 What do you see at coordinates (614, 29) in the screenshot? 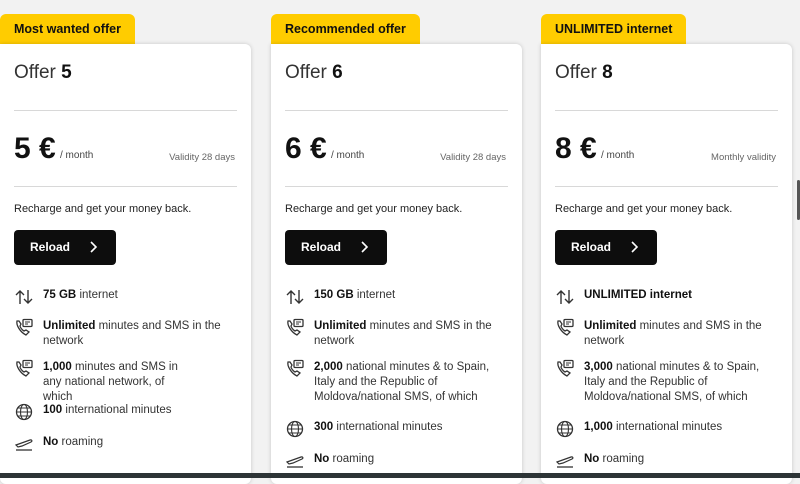
I see `offer-badge: UNLIMITED internet` at bounding box center [614, 29].